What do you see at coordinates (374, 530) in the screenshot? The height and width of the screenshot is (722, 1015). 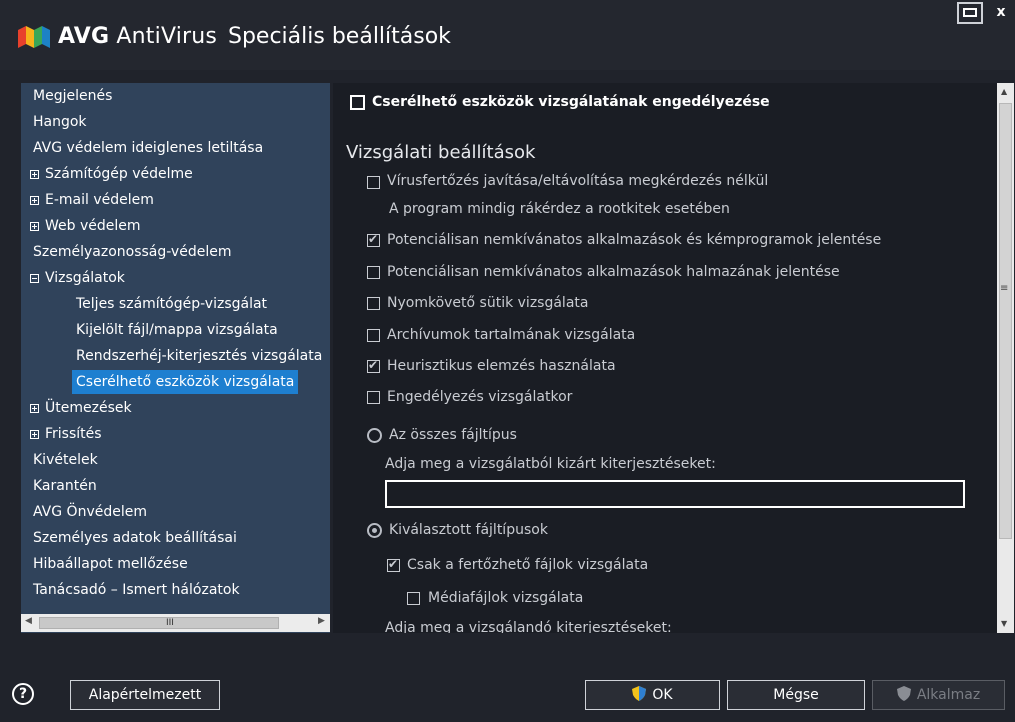 I see `radio-selected-file-types` at bounding box center [374, 530].